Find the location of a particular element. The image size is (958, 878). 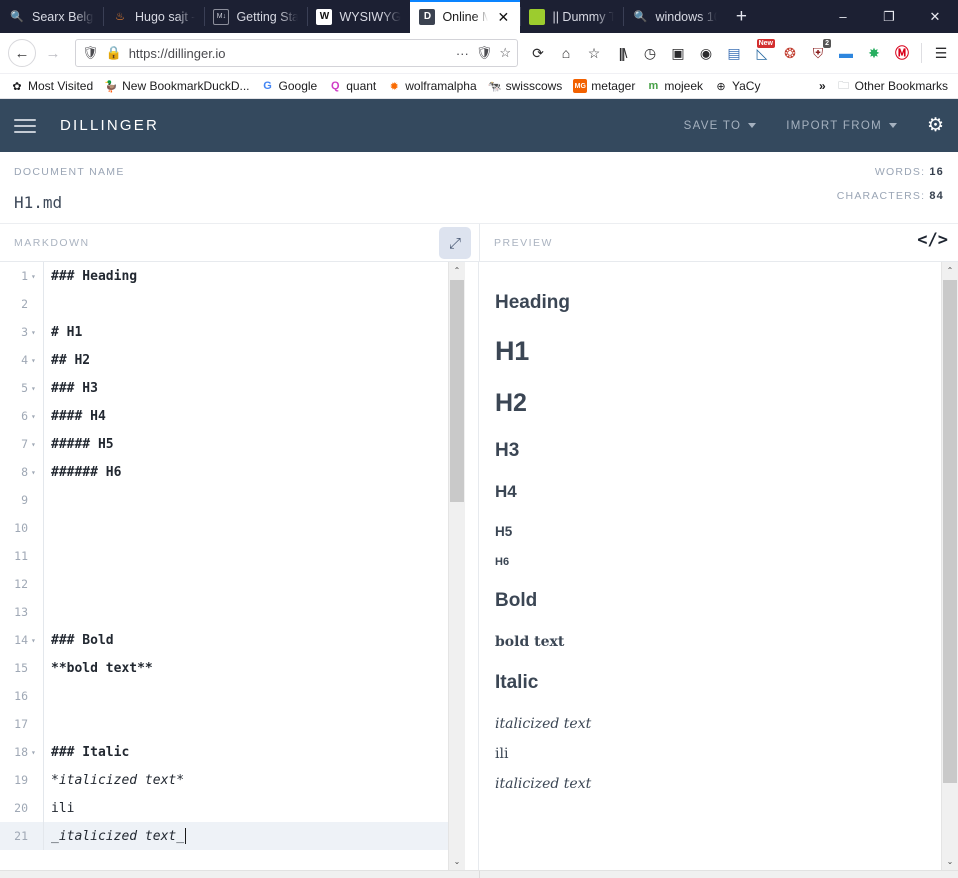

bookmark-wolframalpha: ✹ wolframalpha is located at coordinates (431, 86).